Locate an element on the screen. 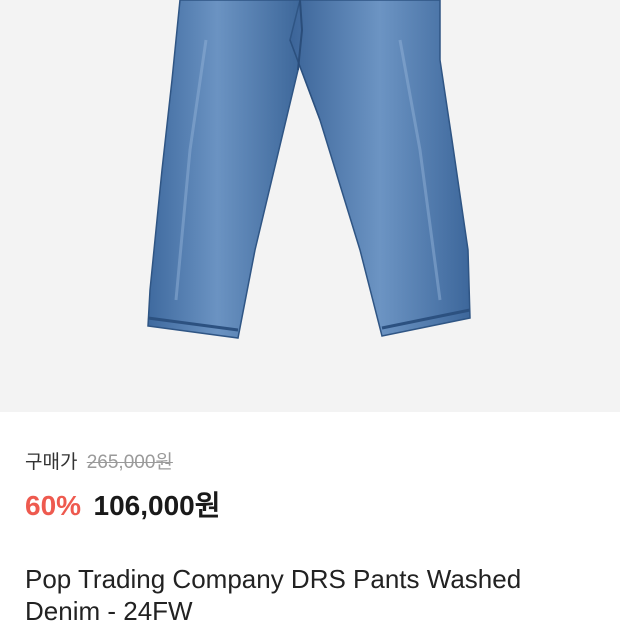 This screenshot has width=620, height=627. sale-price: 106,000원 is located at coordinates (157, 505).